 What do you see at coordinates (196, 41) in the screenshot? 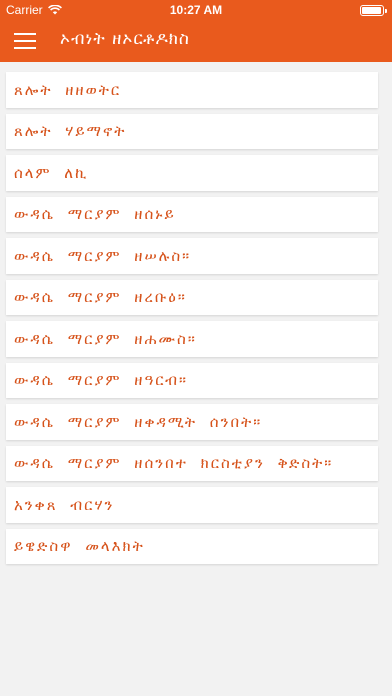
I see `navigation-bar: ኦብነት ዘኦርቶዶክስ` at bounding box center [196, 41].